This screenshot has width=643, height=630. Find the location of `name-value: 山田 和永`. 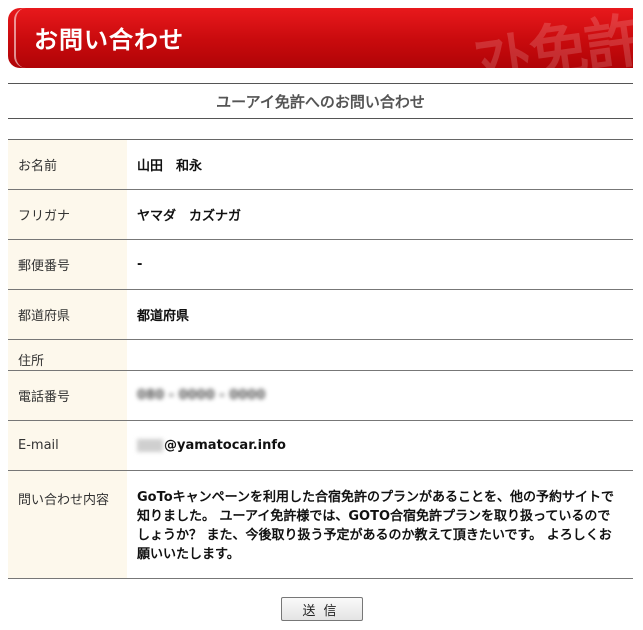

name-value: 山田 和永 is located at coordinates (170, 166).